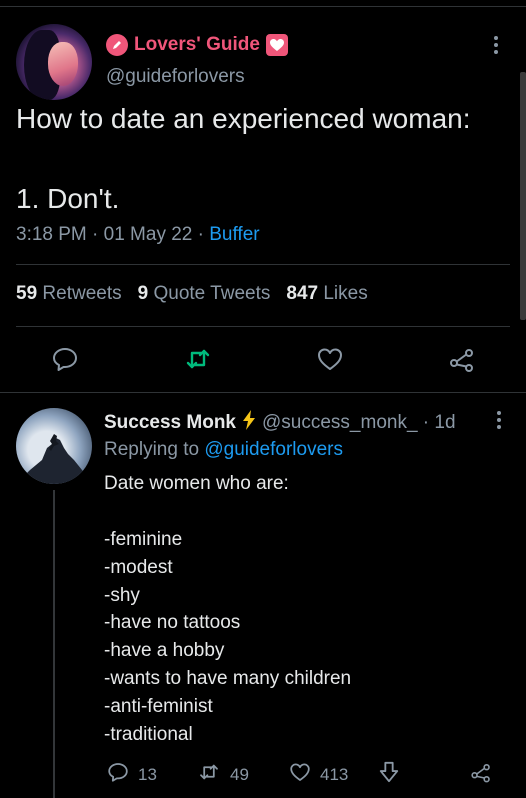 Image resolution: width=526 pixels, height=798 pixels. I want to click on reply-author-name: Success Monk, so click(170, 423).